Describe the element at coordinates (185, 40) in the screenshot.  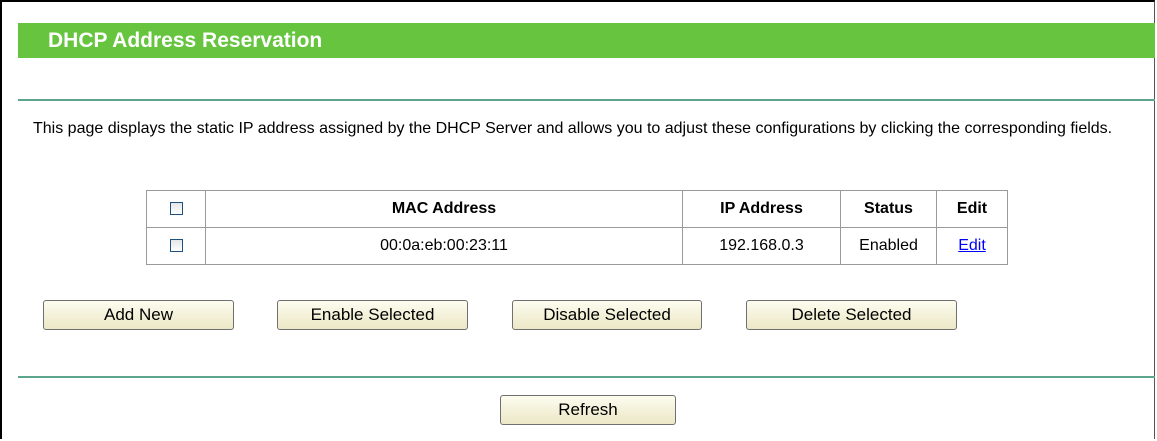
I see `page-title: DHCP Address Reservation` at that location.